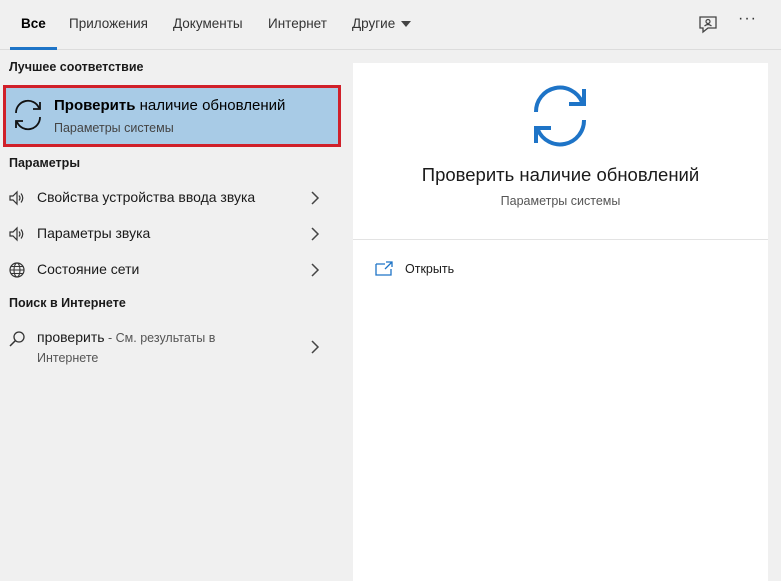 This screenshot has width=781, height=581. What do you see at coordinates (146, 197) in the screenshot?
I see `settings-item-label: Свойства устройства ввода звука` at bounding box center [146, 197].